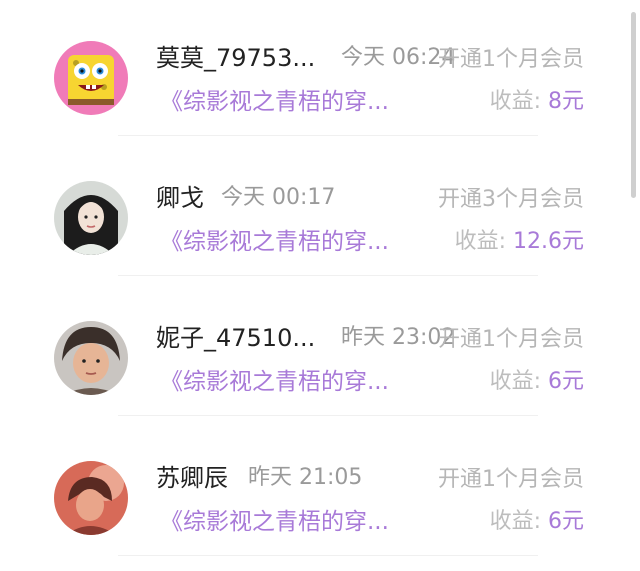 Image resolution: width=640 pixels, height=571 pixels. I want to click on income: 收益: 8元, so click(537, 102).